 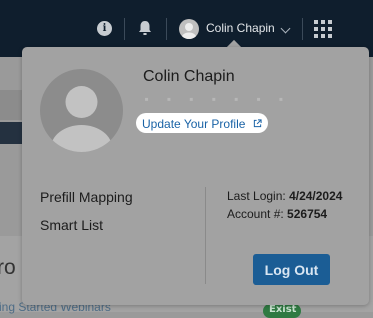 What do you see at coordinates (240, 28) in the screenshot?
I see `user-name: Colin Chapin` at bounding box center [240, 28].